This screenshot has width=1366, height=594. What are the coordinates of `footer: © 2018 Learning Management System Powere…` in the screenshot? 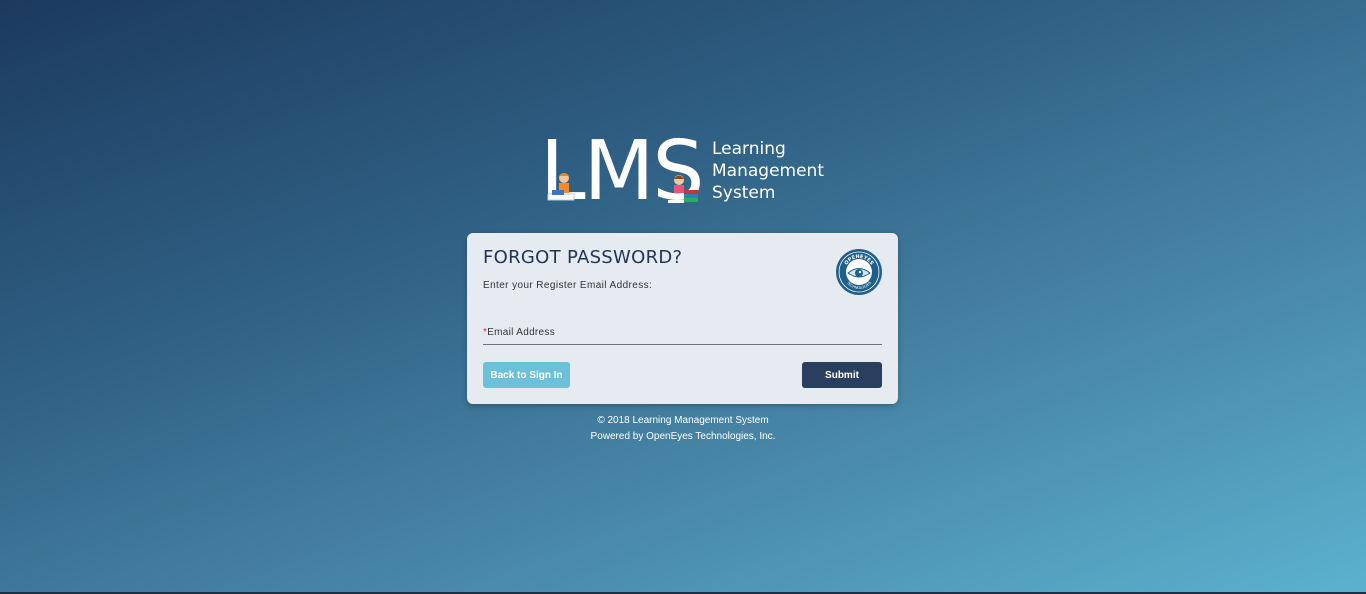 It's located at (683, 429).